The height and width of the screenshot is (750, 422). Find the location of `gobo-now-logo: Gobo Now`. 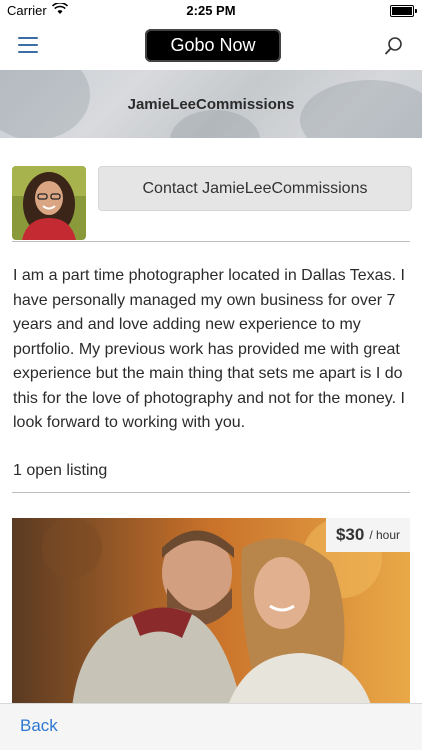

gobo-now-logo: Gobo Now is located at coordinates (213, 45).